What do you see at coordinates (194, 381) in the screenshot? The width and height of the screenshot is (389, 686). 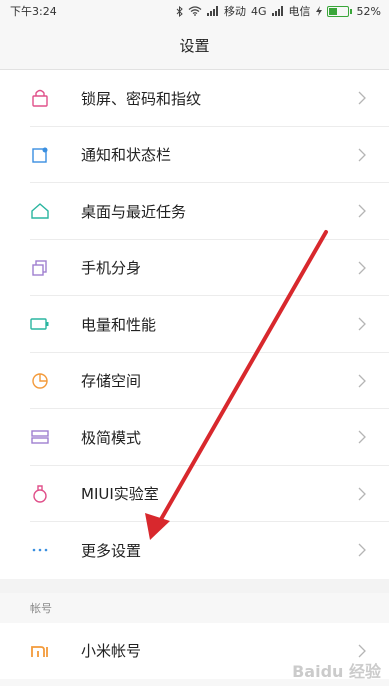 I see `settings-item: 存储空间` at bounding box center [194, 381].